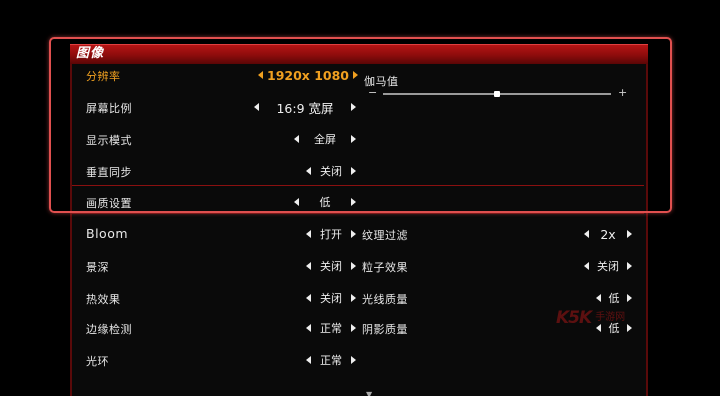 The height and width of the screenshot is (396, 720). What do you see at coordinates (103, 76) in the screenshot?
I see `setting-label-resolution: 分辨率` at bounding box center [103, 76].